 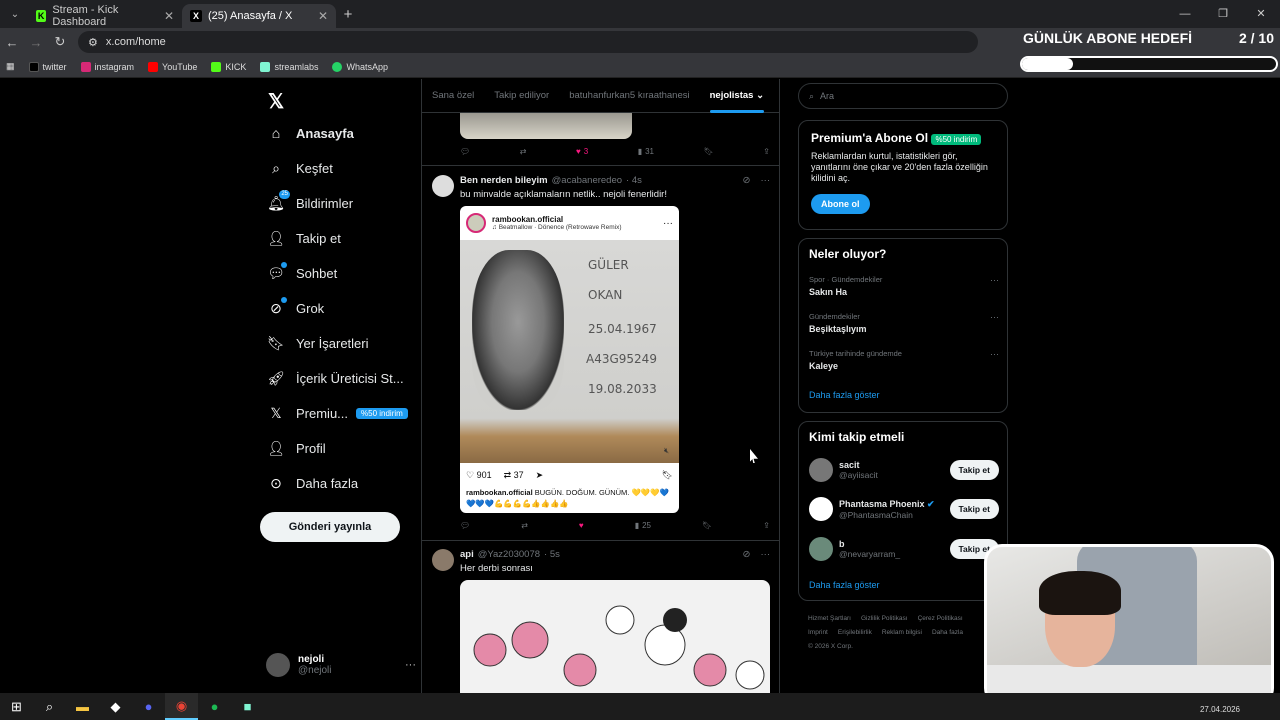 What do you see at coordinates (115, 706) in the screenshot?
I see `app-icon: ◆` at bounding box center [115, 706].